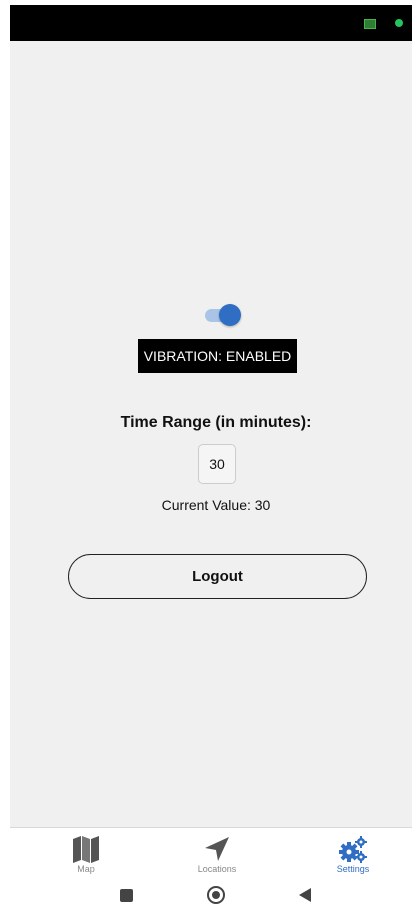 The height and width of the screenshot is (911, 412). I want to click on vibration-toggle, so click(223, 315).